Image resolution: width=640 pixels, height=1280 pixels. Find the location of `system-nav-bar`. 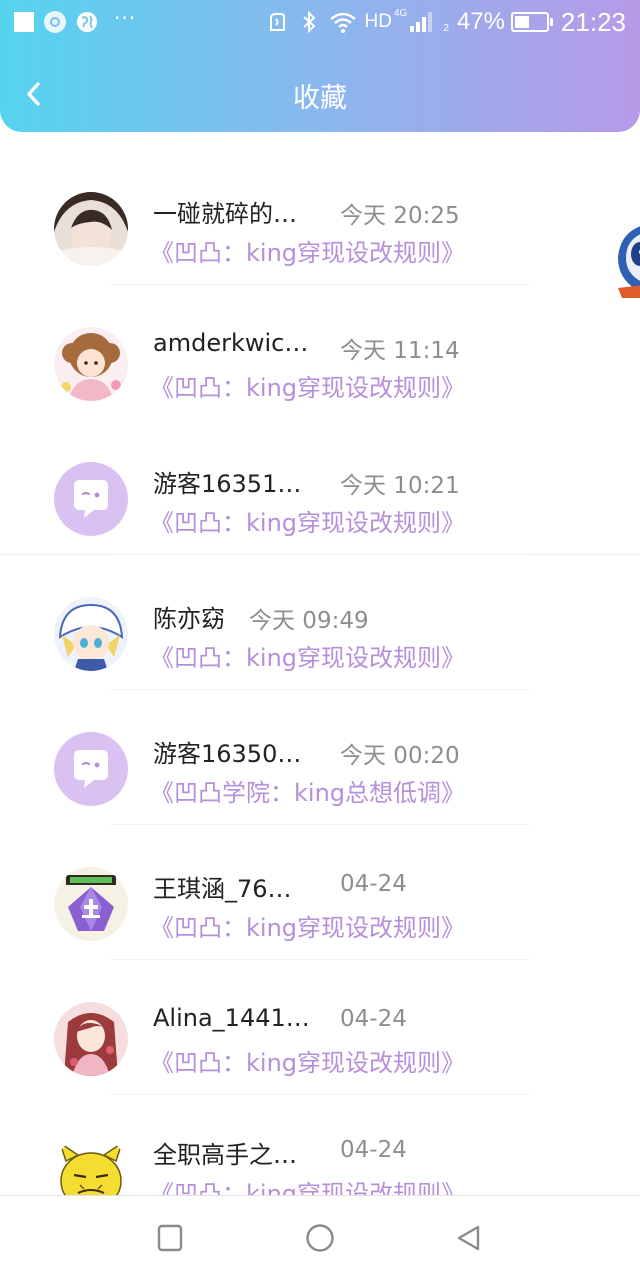

system-nav-bar is located at coordinates (320, 1237).